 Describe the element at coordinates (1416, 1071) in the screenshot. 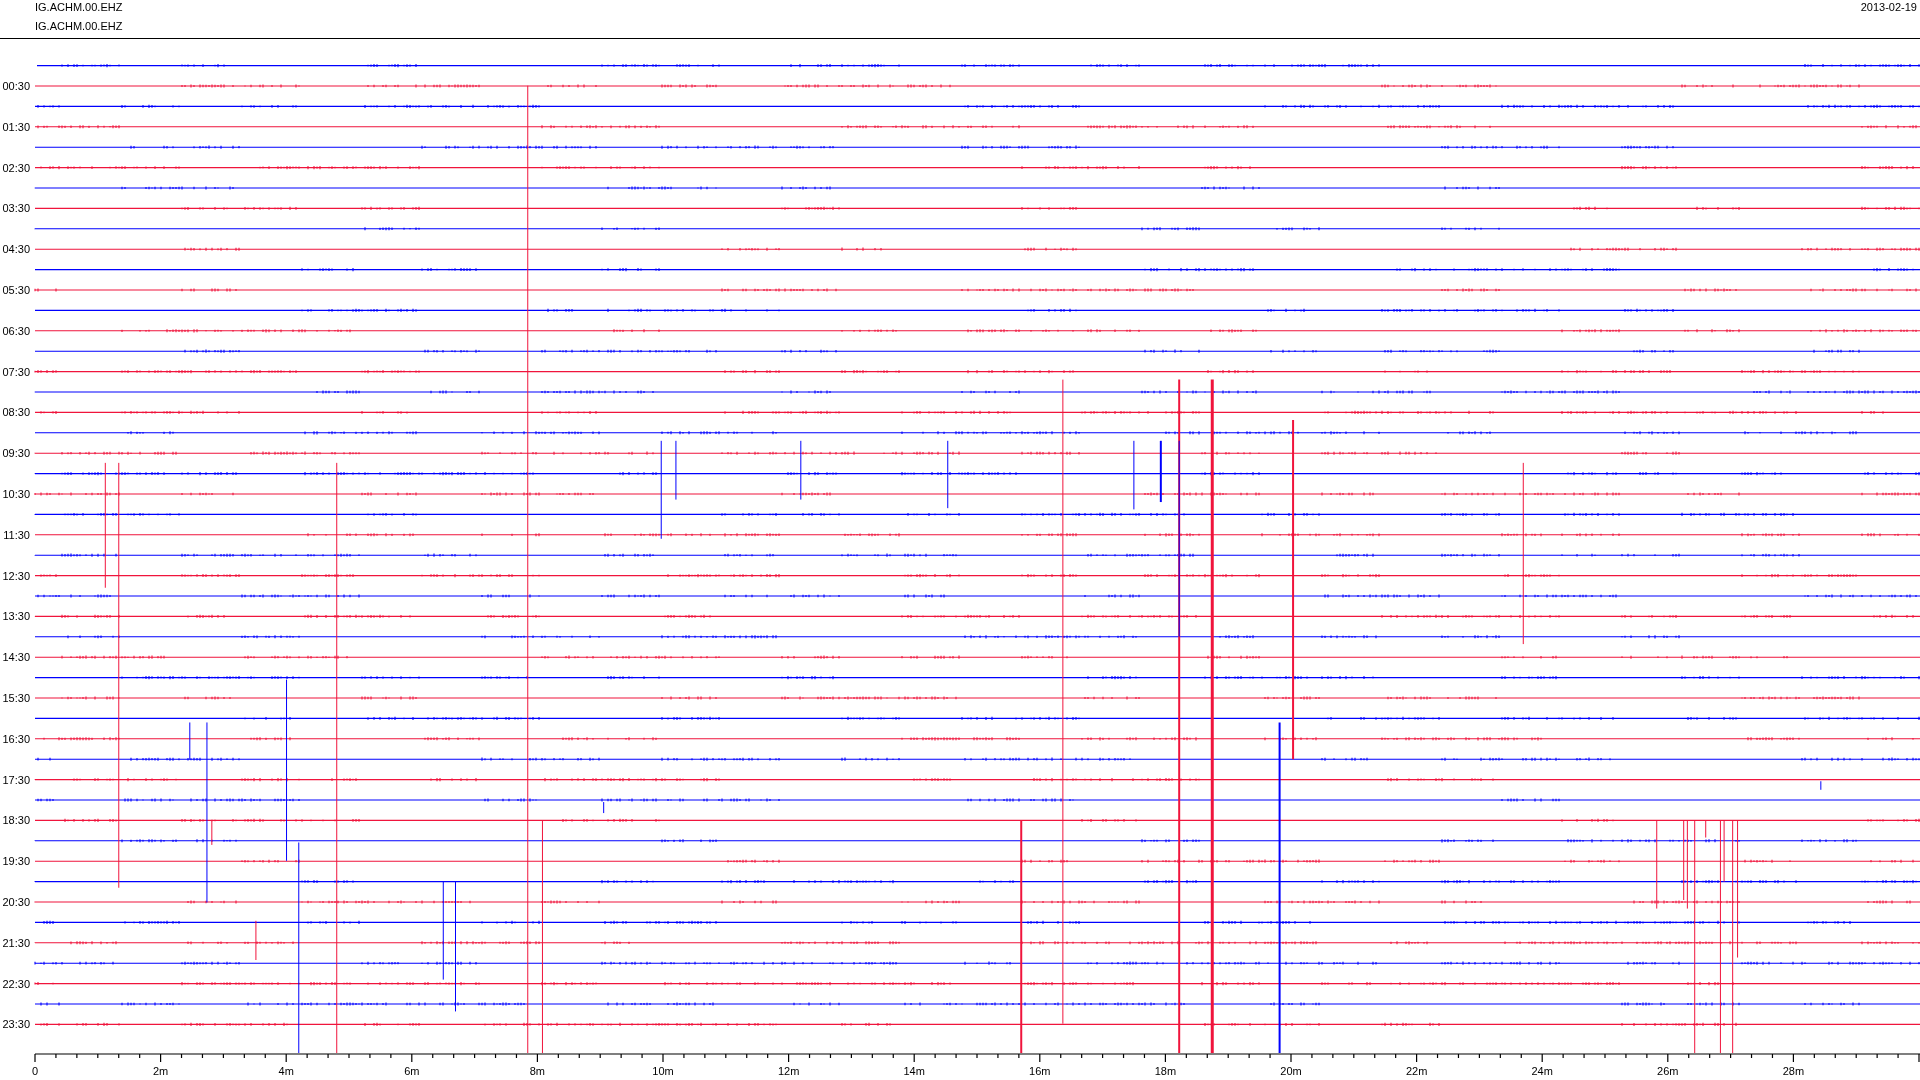

I see `axis-tick-label: 22m` at that location.